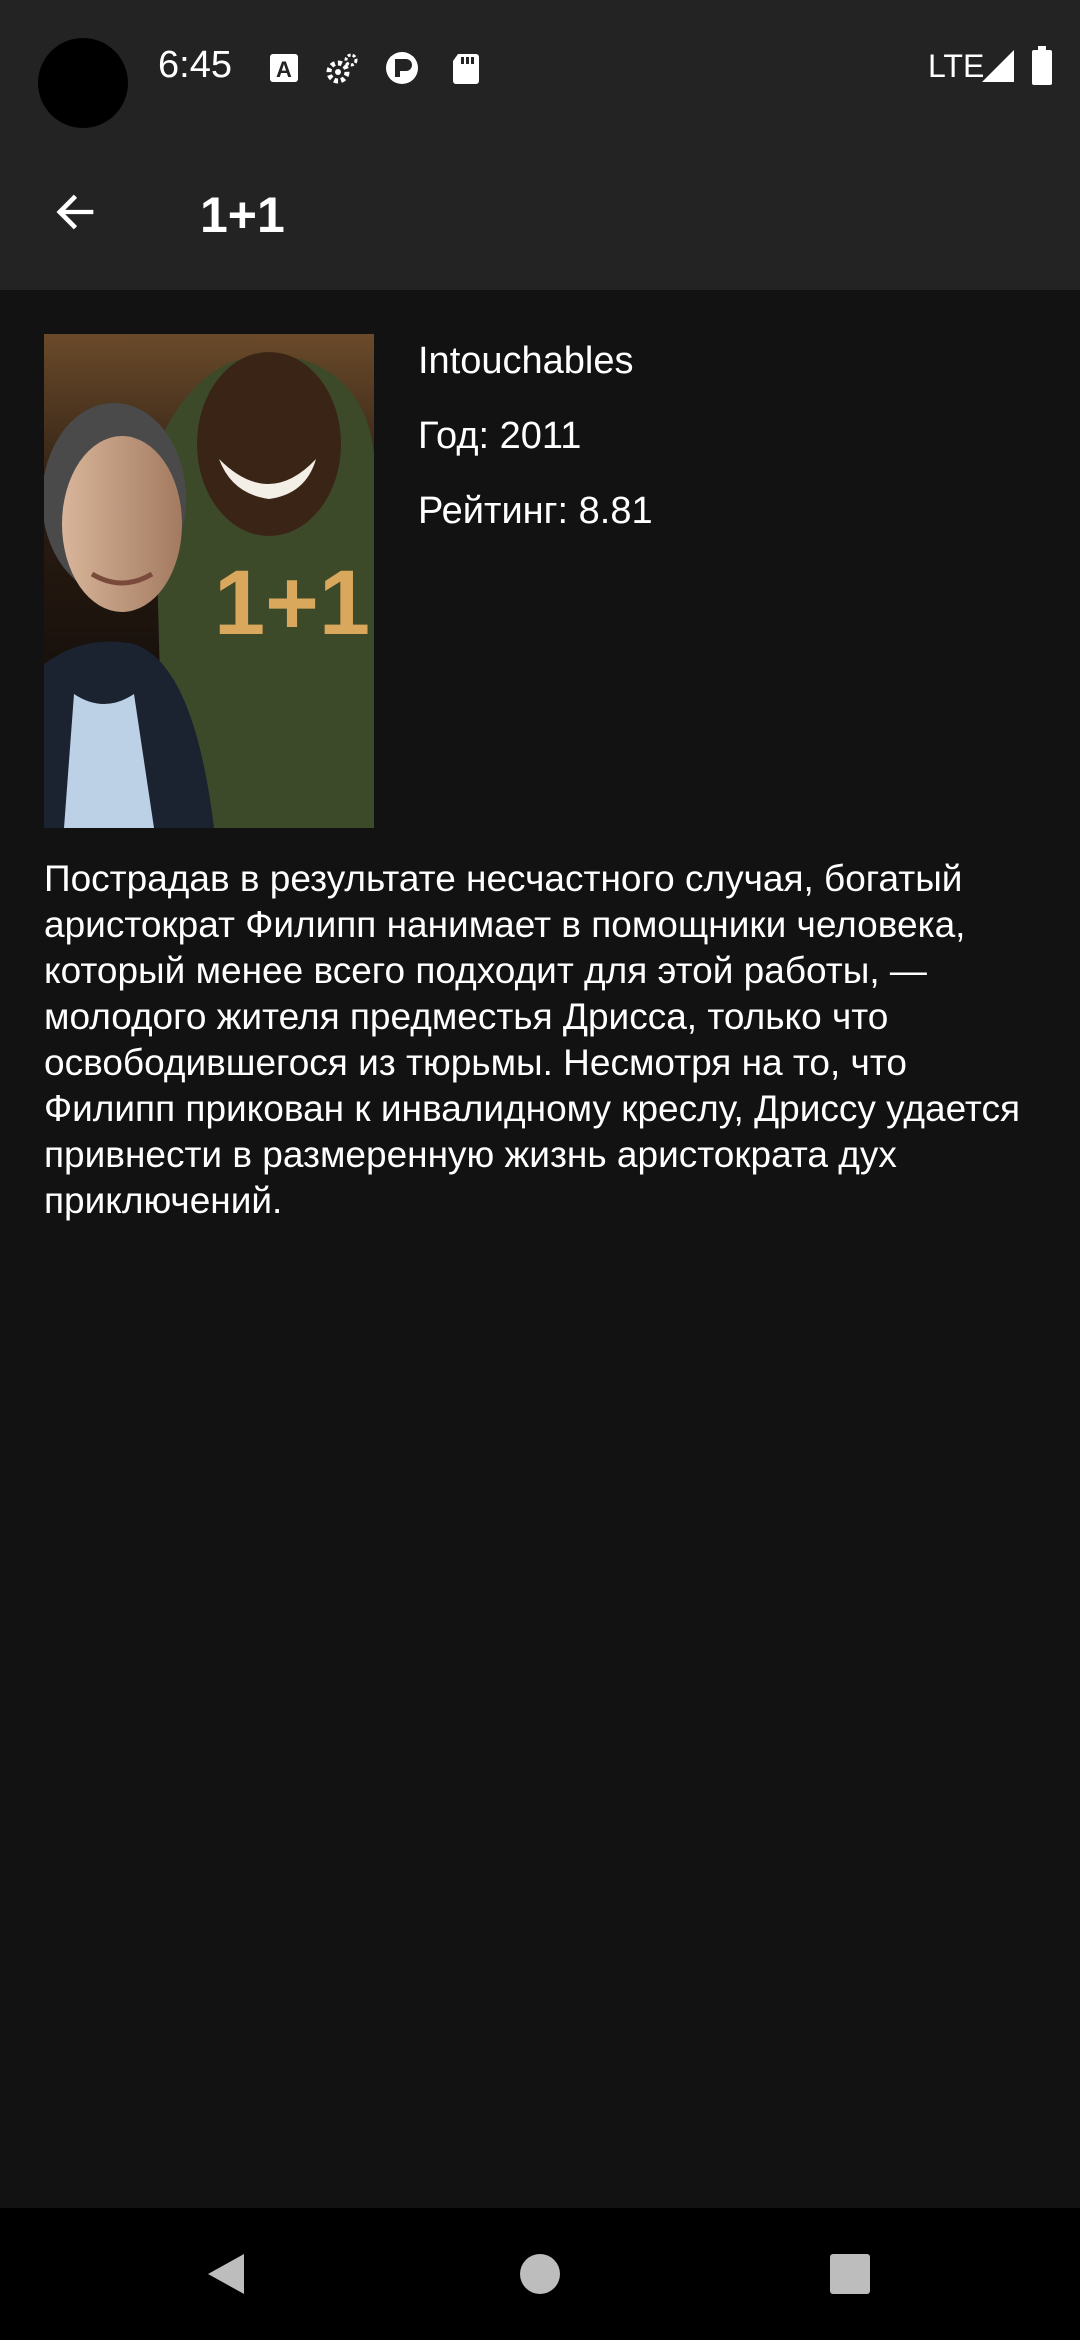 This screenshot has height=2340, width=1080. I want to click on nav-home-button, so click(540, 2274).